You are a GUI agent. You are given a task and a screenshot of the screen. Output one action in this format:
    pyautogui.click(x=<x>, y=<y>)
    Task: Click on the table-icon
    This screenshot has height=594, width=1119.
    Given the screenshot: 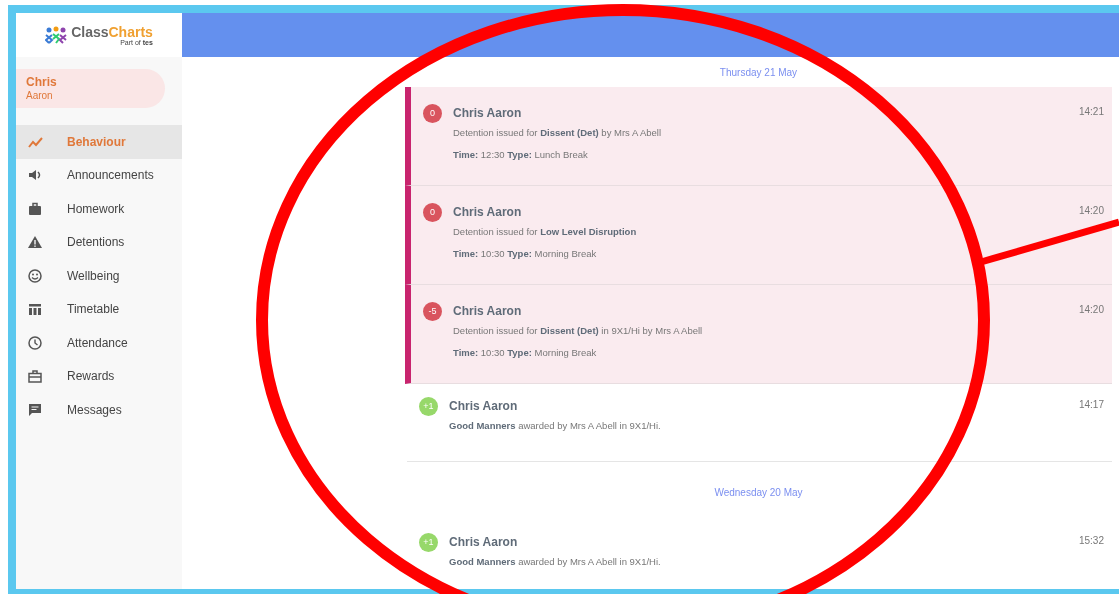 What is the action you would take?
    pyautogui.click(x=35, y=309)
    